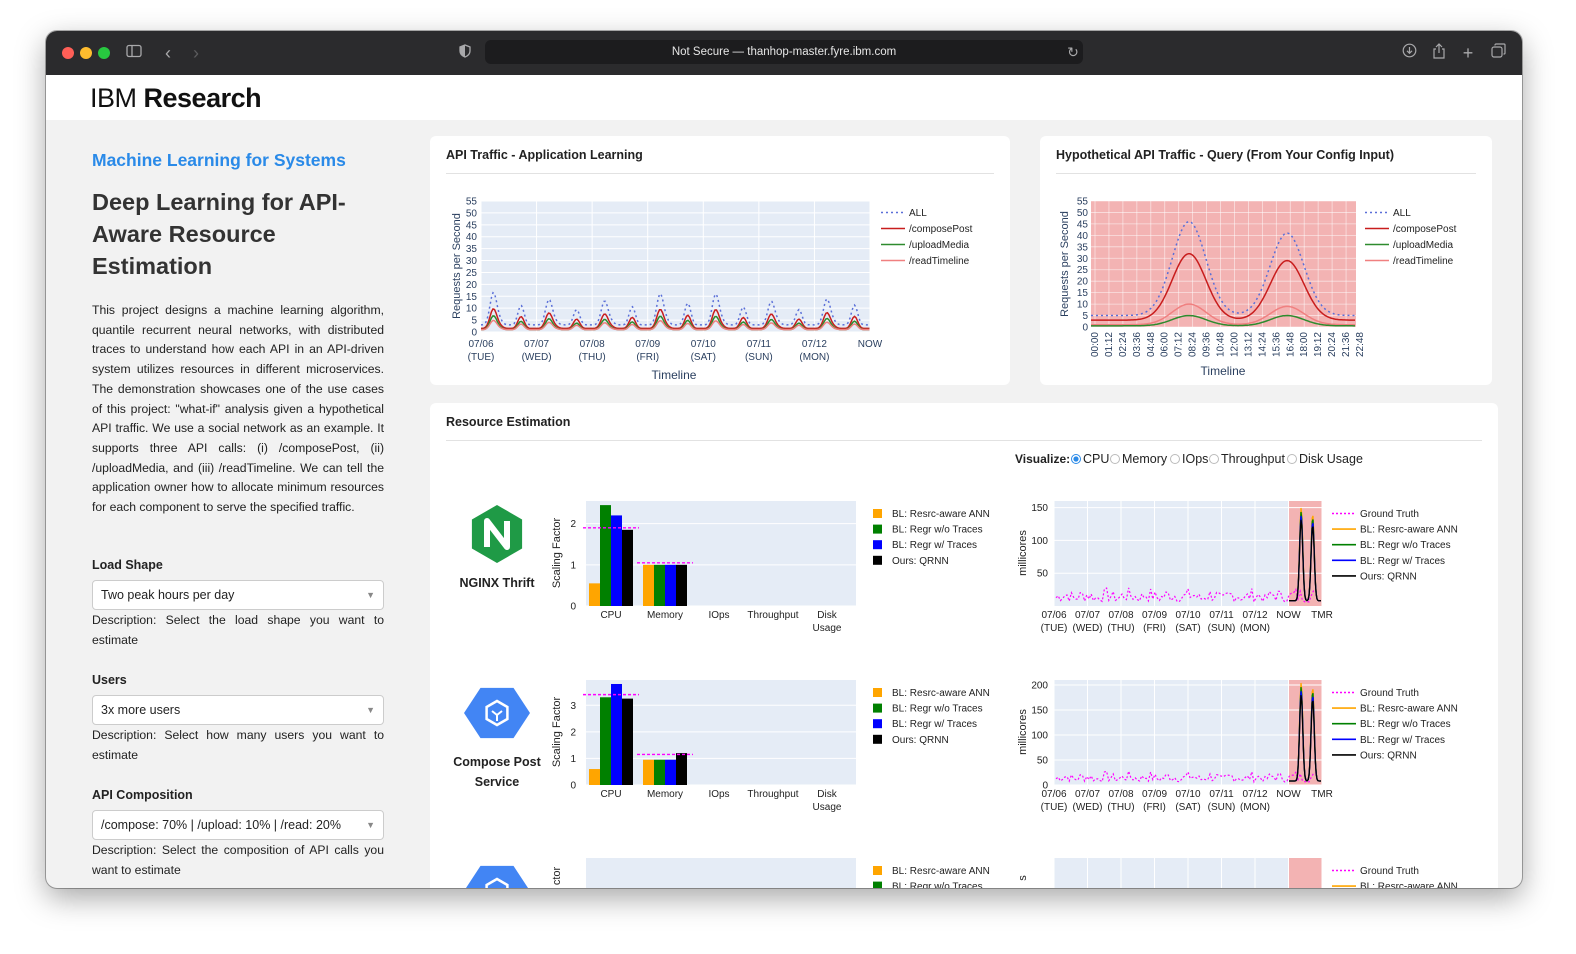 The width and height of the screenshot is (1576, 954). Describe the element at coordinates (573, 759) in the screenshot. I see `bar-ytick: 1` at that location.